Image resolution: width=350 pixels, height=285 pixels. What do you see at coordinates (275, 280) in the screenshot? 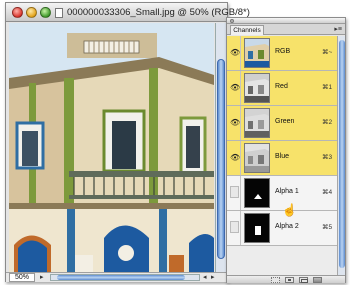
I see `load-selection-icon` at bounding box center [275, 280].